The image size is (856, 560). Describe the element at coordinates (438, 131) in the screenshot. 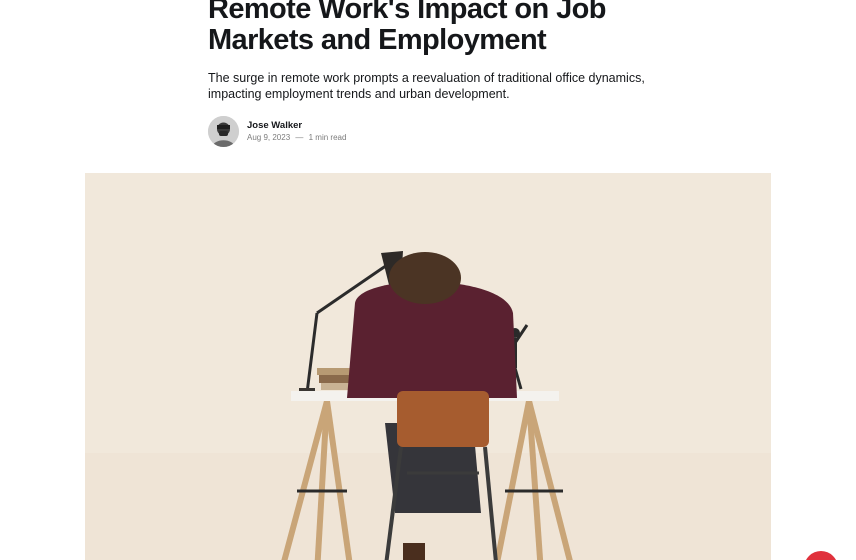

I see `article-byline: Jose Walker Aug 9, 2023 — 1 min read` at that location.